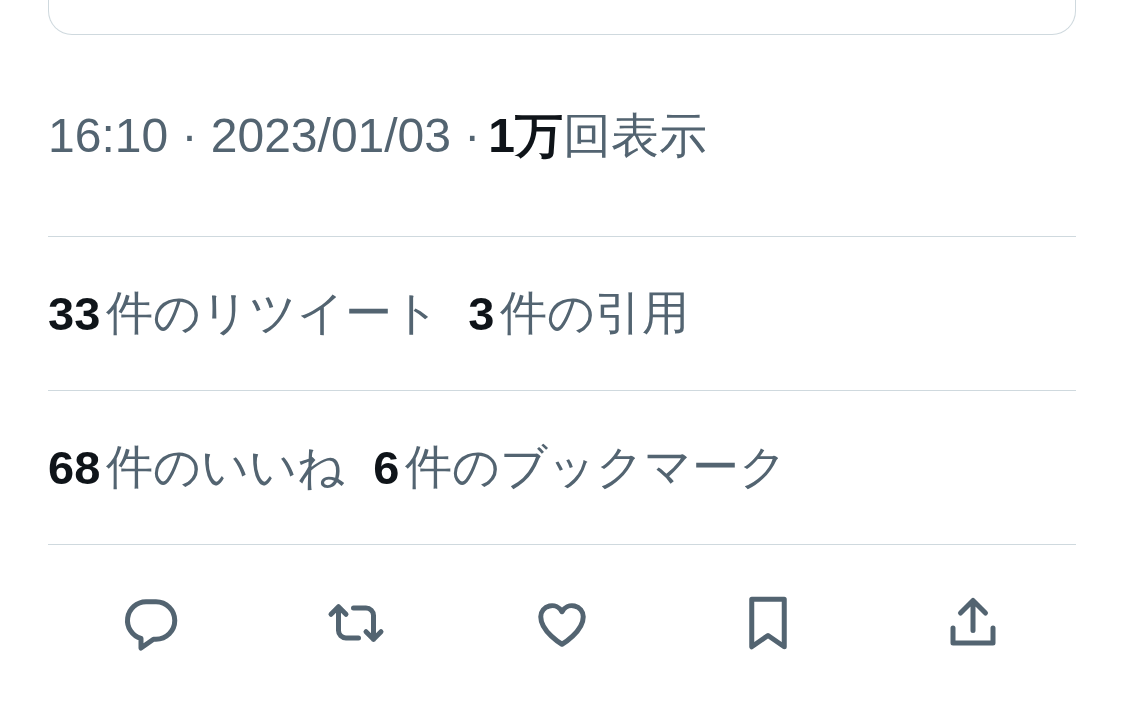  Describe the element at coordinates (226, 467) in the screenshot. I see `stat-label: 件のいいね` at that location.